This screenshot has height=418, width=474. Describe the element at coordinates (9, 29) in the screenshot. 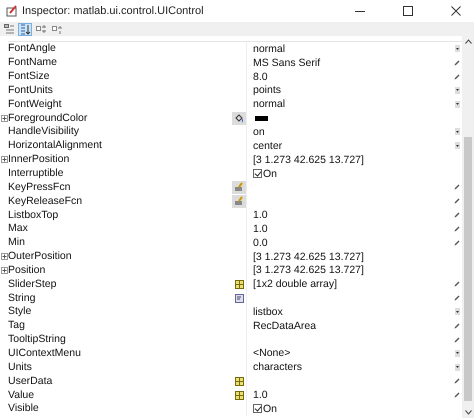

I see `categorize-button` at that location.